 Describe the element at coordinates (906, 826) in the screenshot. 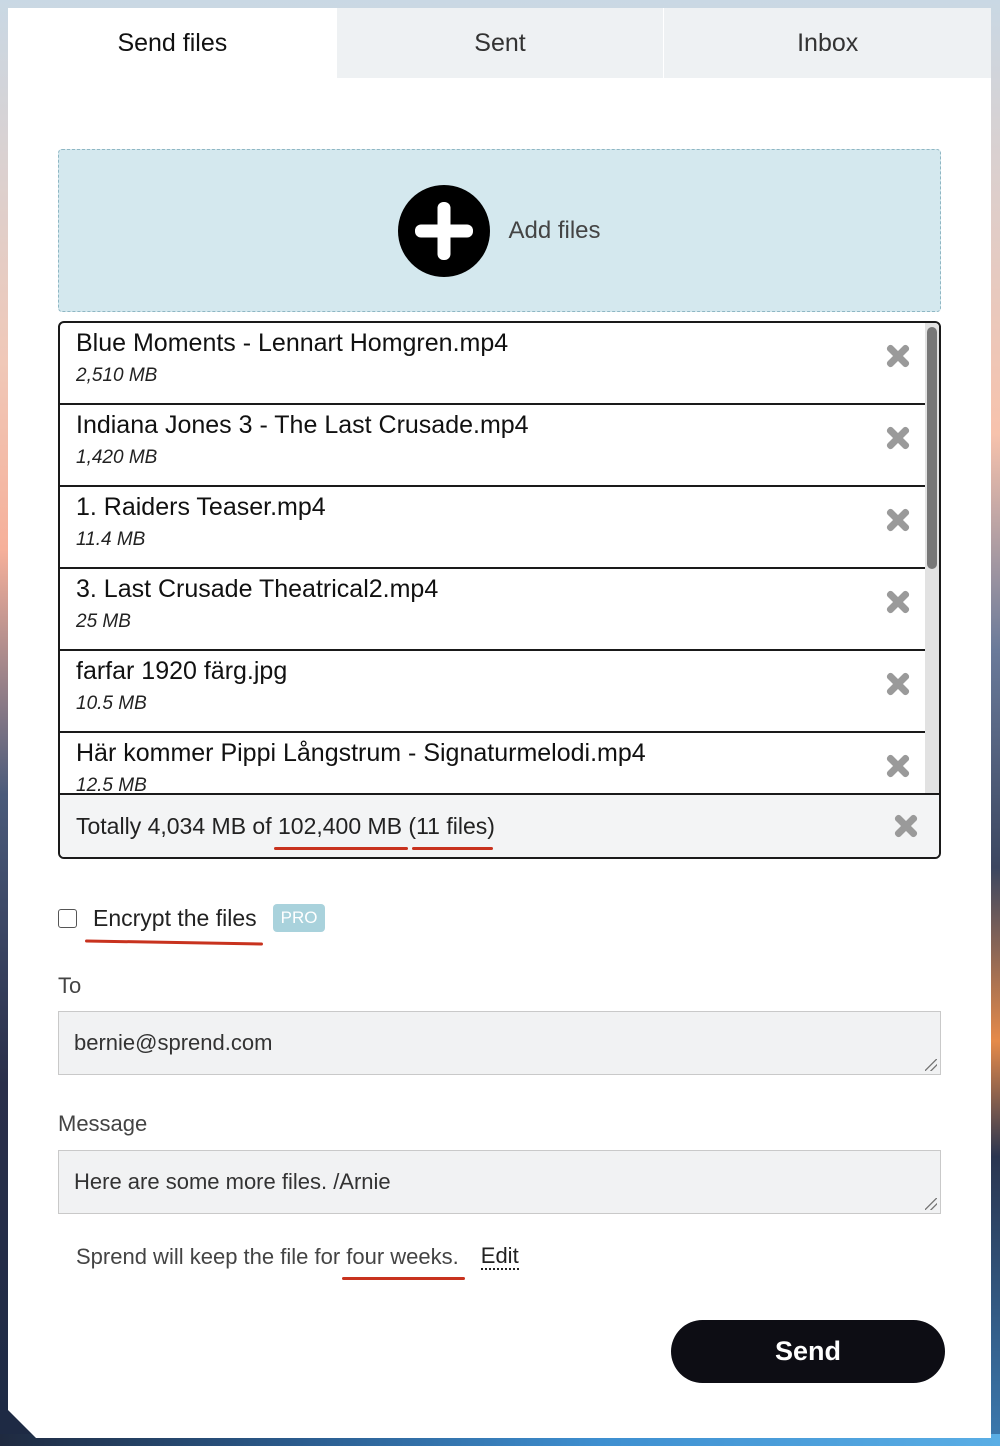

I see `remove-all-icon` at that location.